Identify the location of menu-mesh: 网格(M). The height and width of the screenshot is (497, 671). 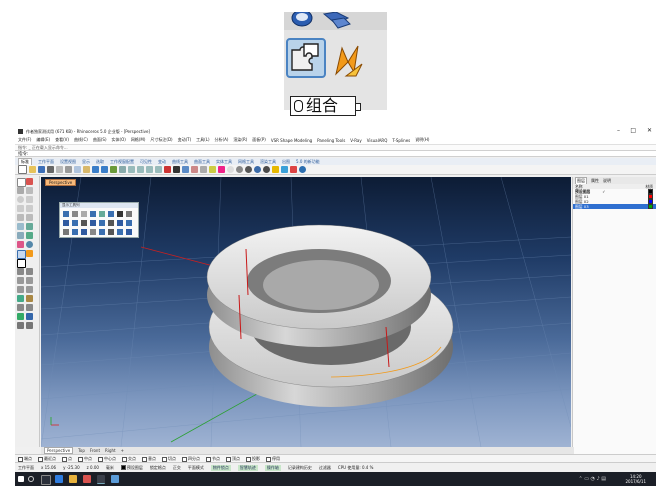
(138, 140).